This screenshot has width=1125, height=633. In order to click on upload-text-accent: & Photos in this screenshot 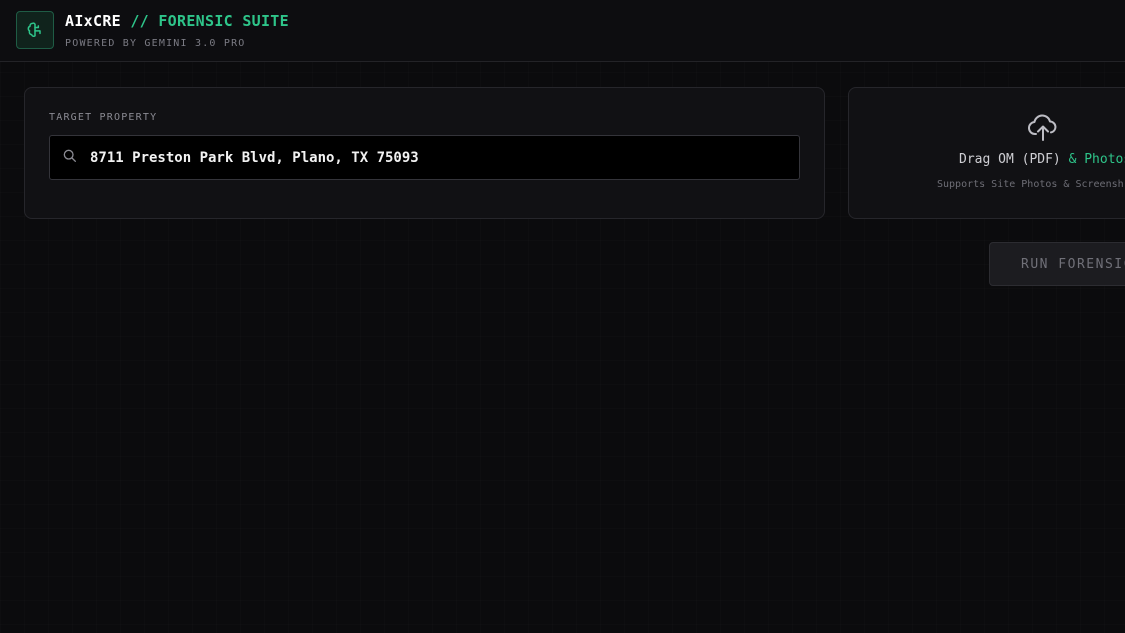, I will do `click(1096, 159)`.